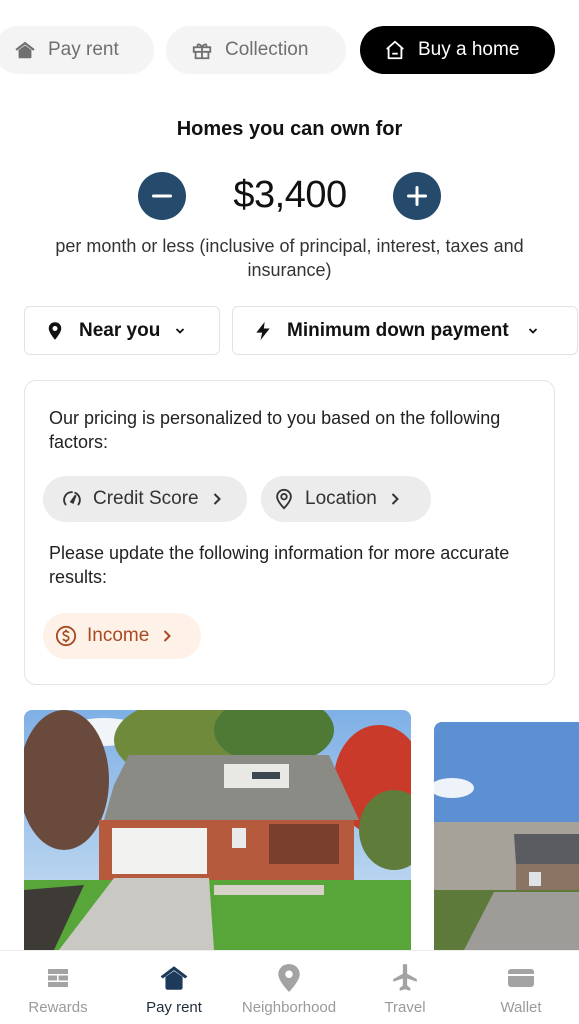 Image resolution: width=579 pixels, height=1024 pixels. Describe the element at coordinates (267, 49) in the screenshot. I see `tab-label: Collection` at that location.